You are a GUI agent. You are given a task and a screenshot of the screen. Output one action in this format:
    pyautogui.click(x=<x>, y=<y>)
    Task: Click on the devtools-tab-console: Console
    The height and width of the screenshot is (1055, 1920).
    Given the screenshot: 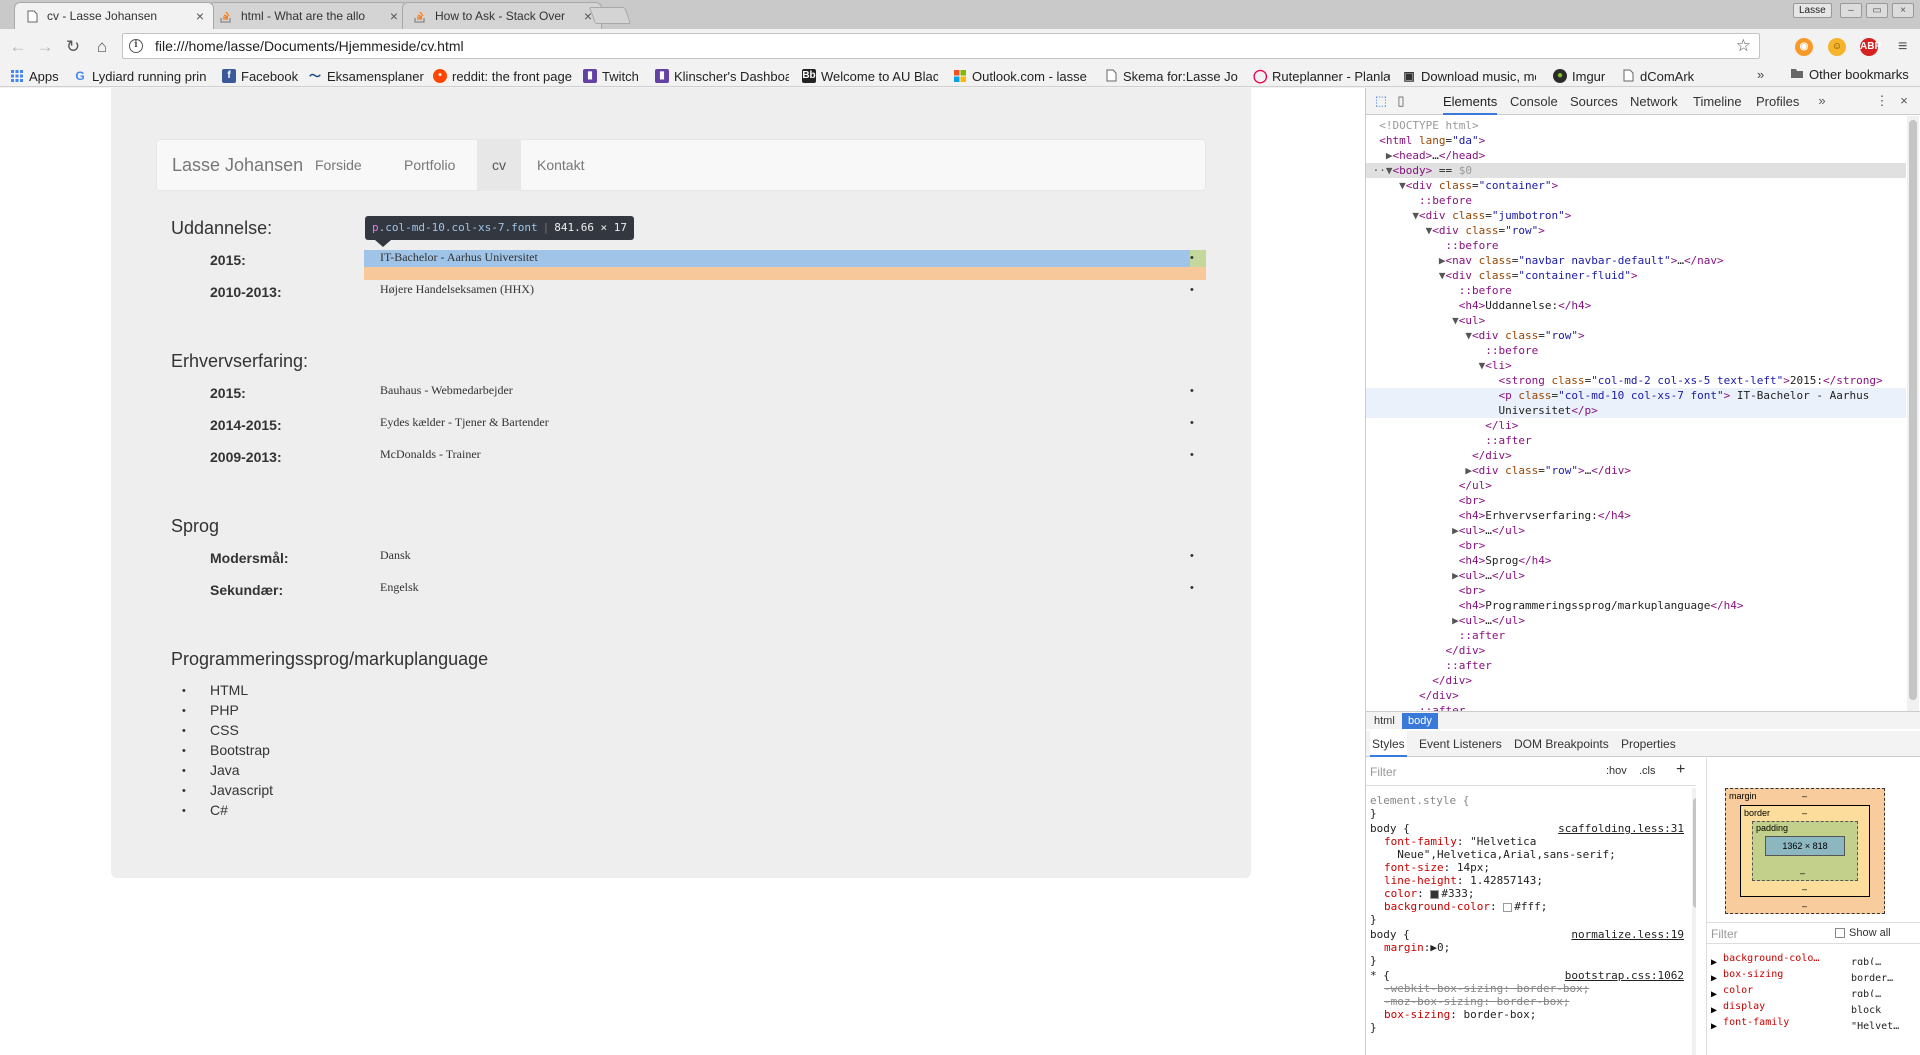 What is the action you would take?
    pyautogui.click(x=1534, y=101)
    